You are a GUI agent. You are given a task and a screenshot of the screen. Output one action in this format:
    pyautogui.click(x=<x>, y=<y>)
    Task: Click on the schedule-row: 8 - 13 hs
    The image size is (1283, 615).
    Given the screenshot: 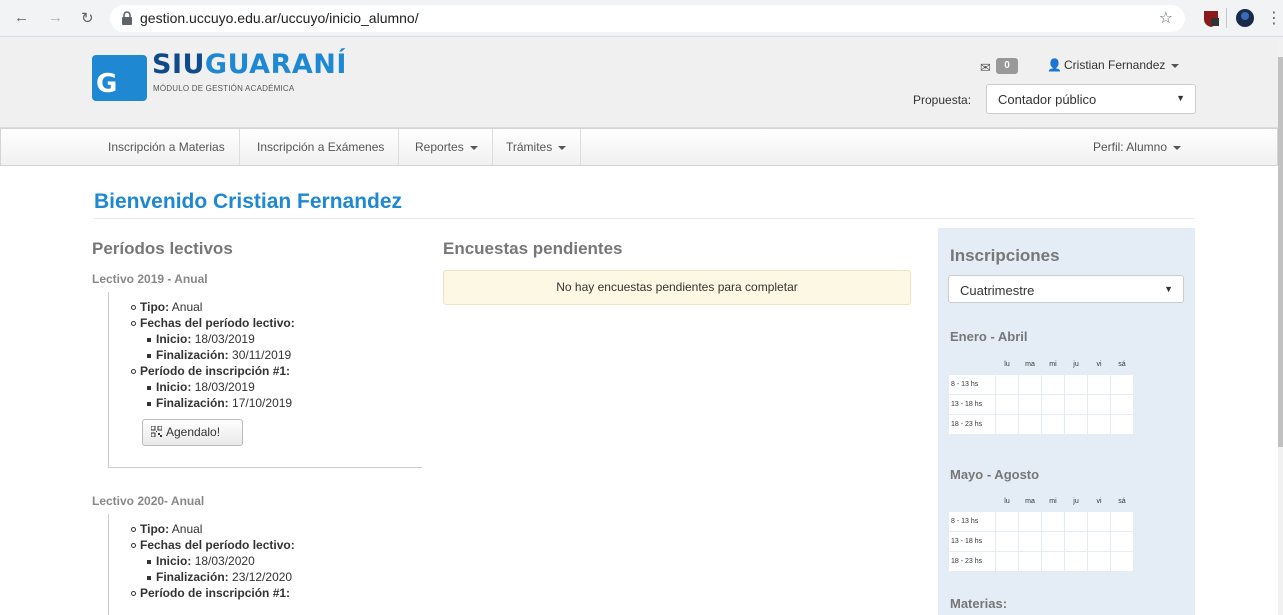 What is the action you would take?
    pyautogui.click(x=1041, y=521)
    